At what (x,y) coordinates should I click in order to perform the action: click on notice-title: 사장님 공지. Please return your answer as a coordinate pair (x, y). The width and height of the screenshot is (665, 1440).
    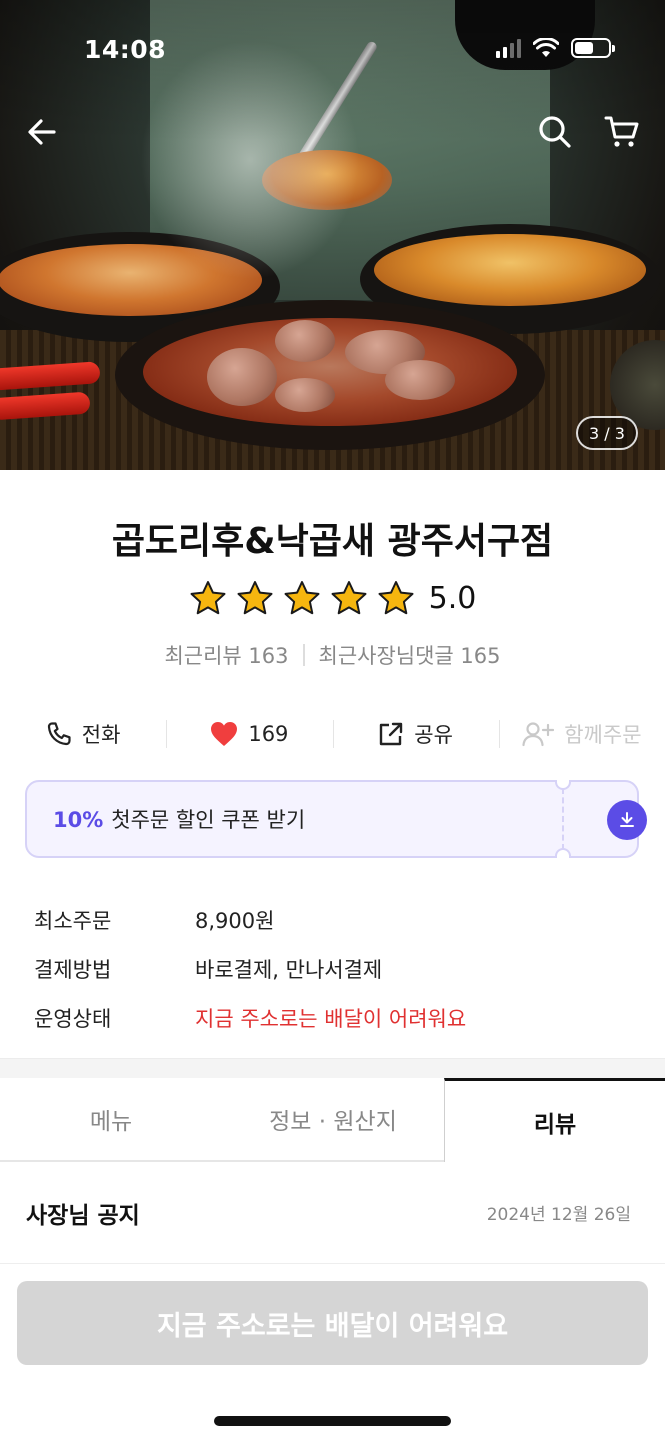
    Looking at the image, I should click on (83, 1215).